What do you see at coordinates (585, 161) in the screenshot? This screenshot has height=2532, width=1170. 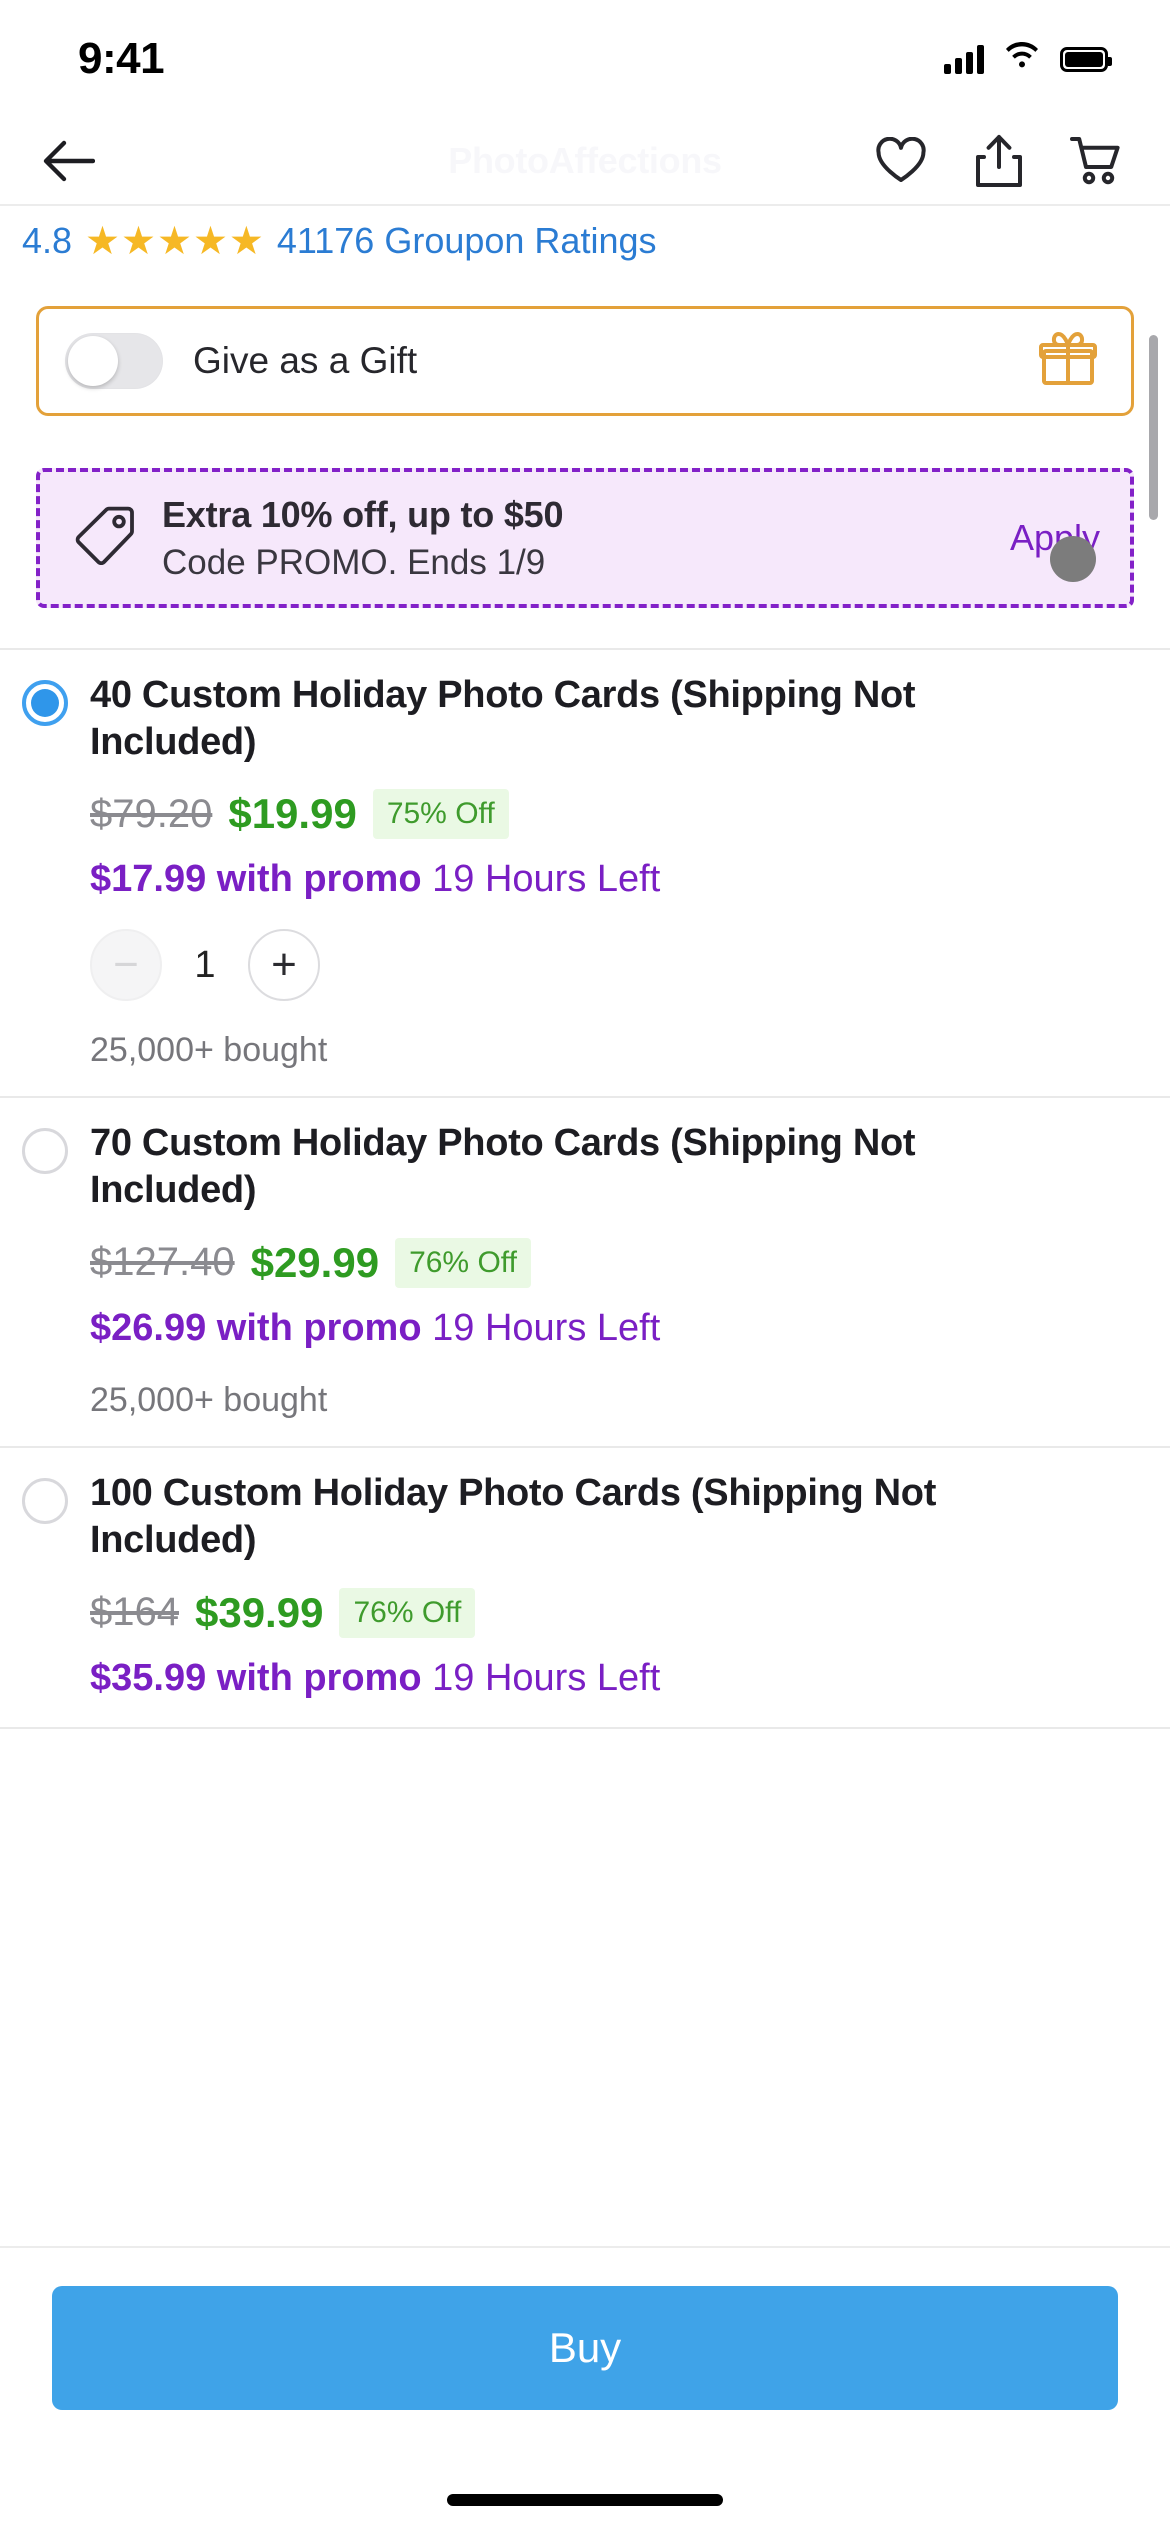 I see `app-header: PhotoAffections` at bounding box center [585, 161].